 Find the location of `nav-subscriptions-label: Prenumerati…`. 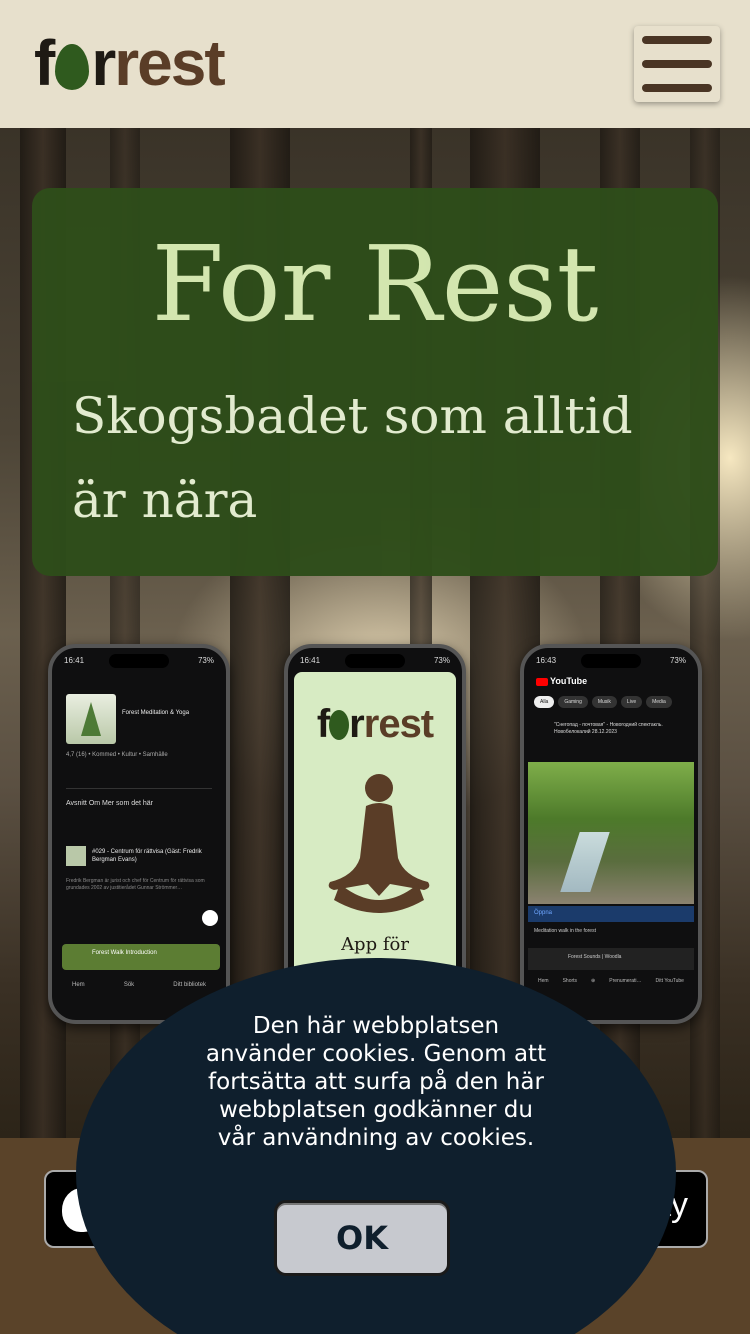

nav-subscriptions-label: Prenumerati… is located at coordinates (625, 981).